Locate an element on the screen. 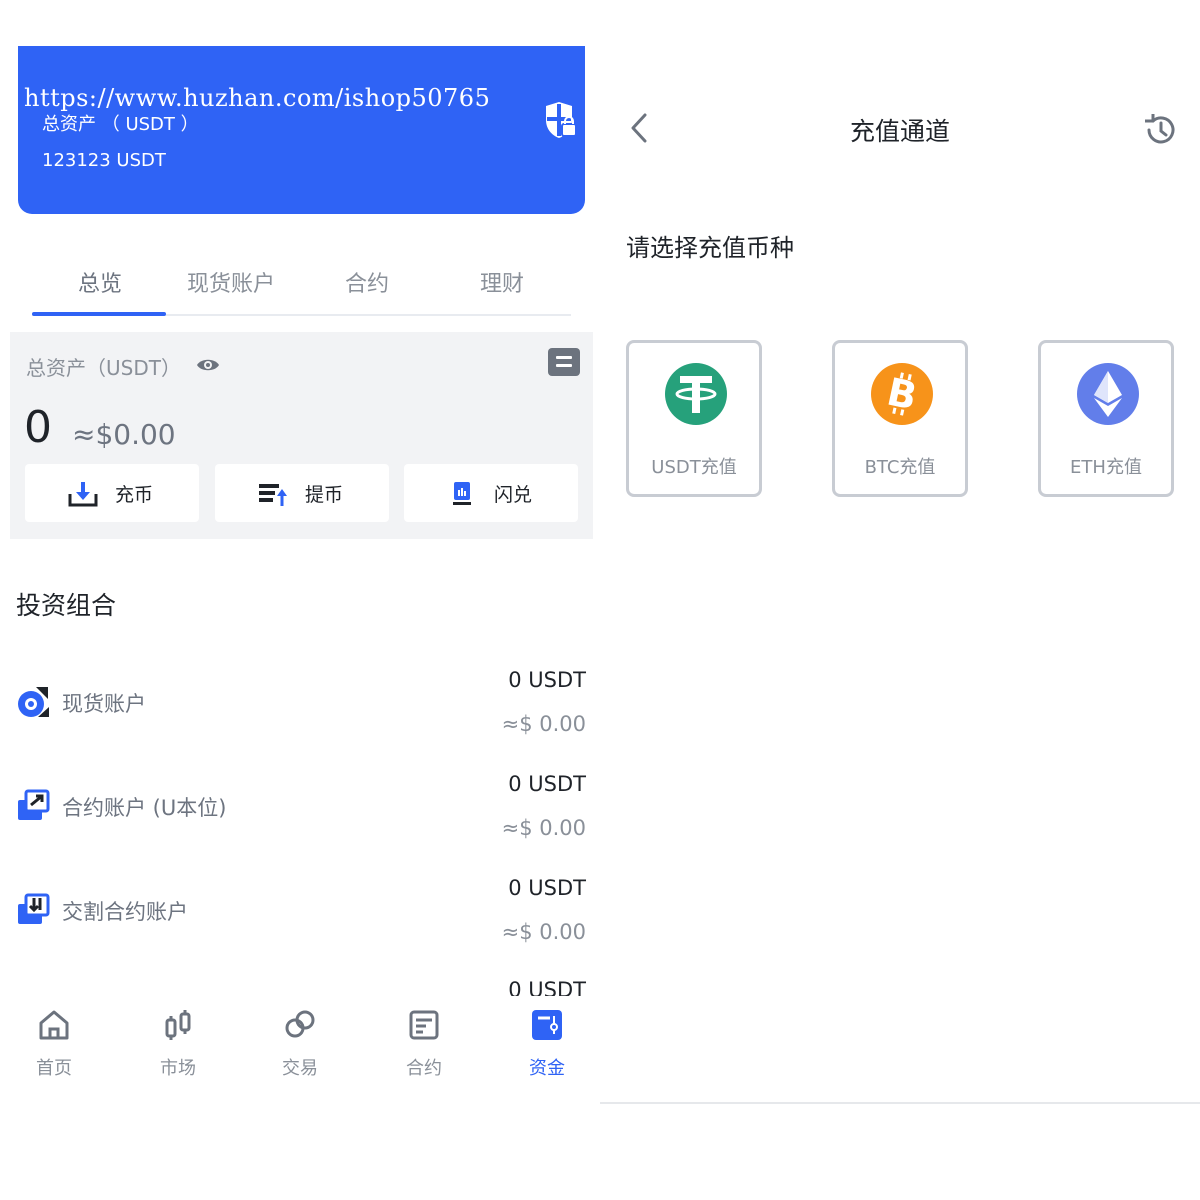  flash-exchange-label: 闪兑 is located at coordinates (513, 495).